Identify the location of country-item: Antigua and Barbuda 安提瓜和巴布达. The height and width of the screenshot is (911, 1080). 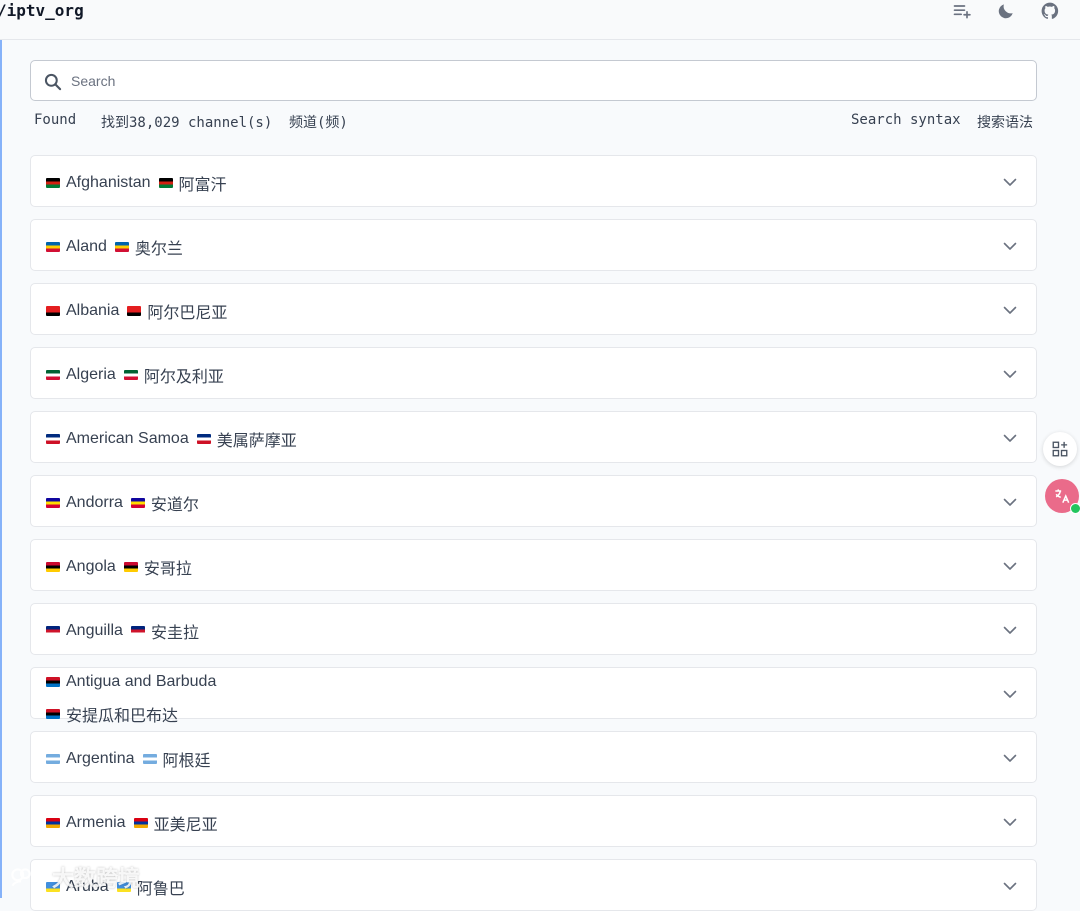
(533, 696).